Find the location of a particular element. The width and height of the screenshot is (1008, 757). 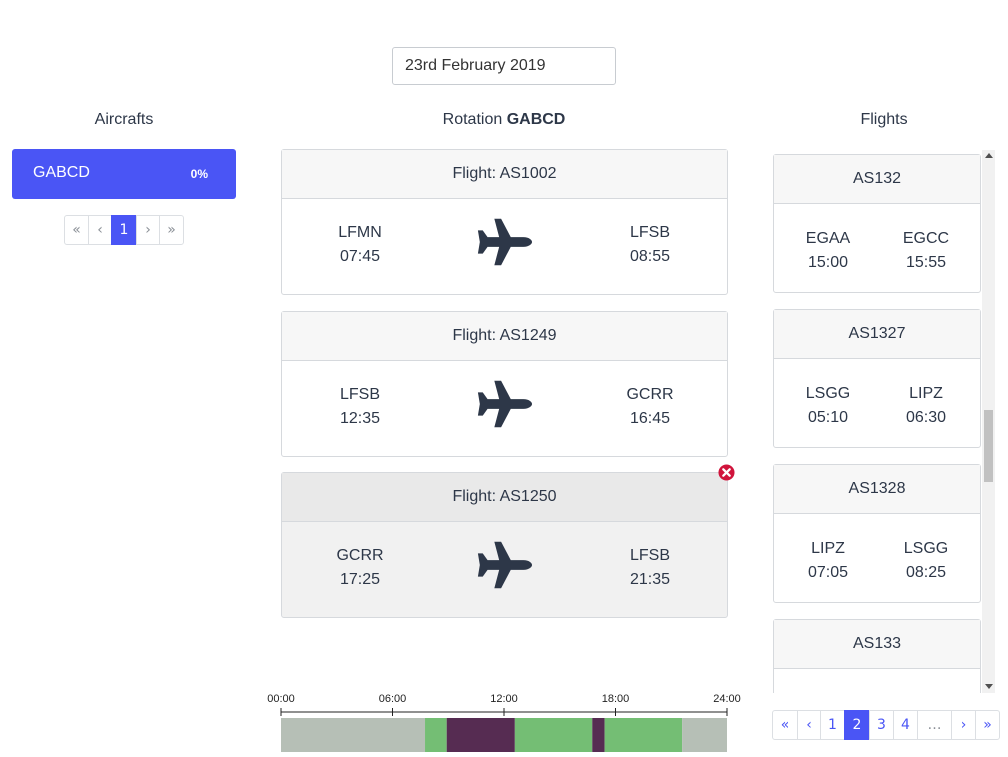

destination-code: LSGG is located at coordinates (926, 548).